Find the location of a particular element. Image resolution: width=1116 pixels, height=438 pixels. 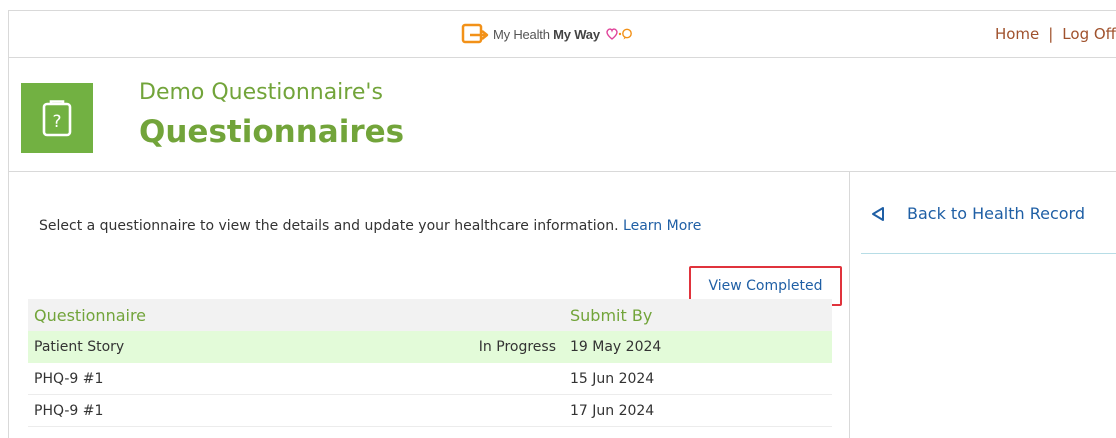

back-to-health-record-link: Back to Health Record is located at coordinates (978, 213).